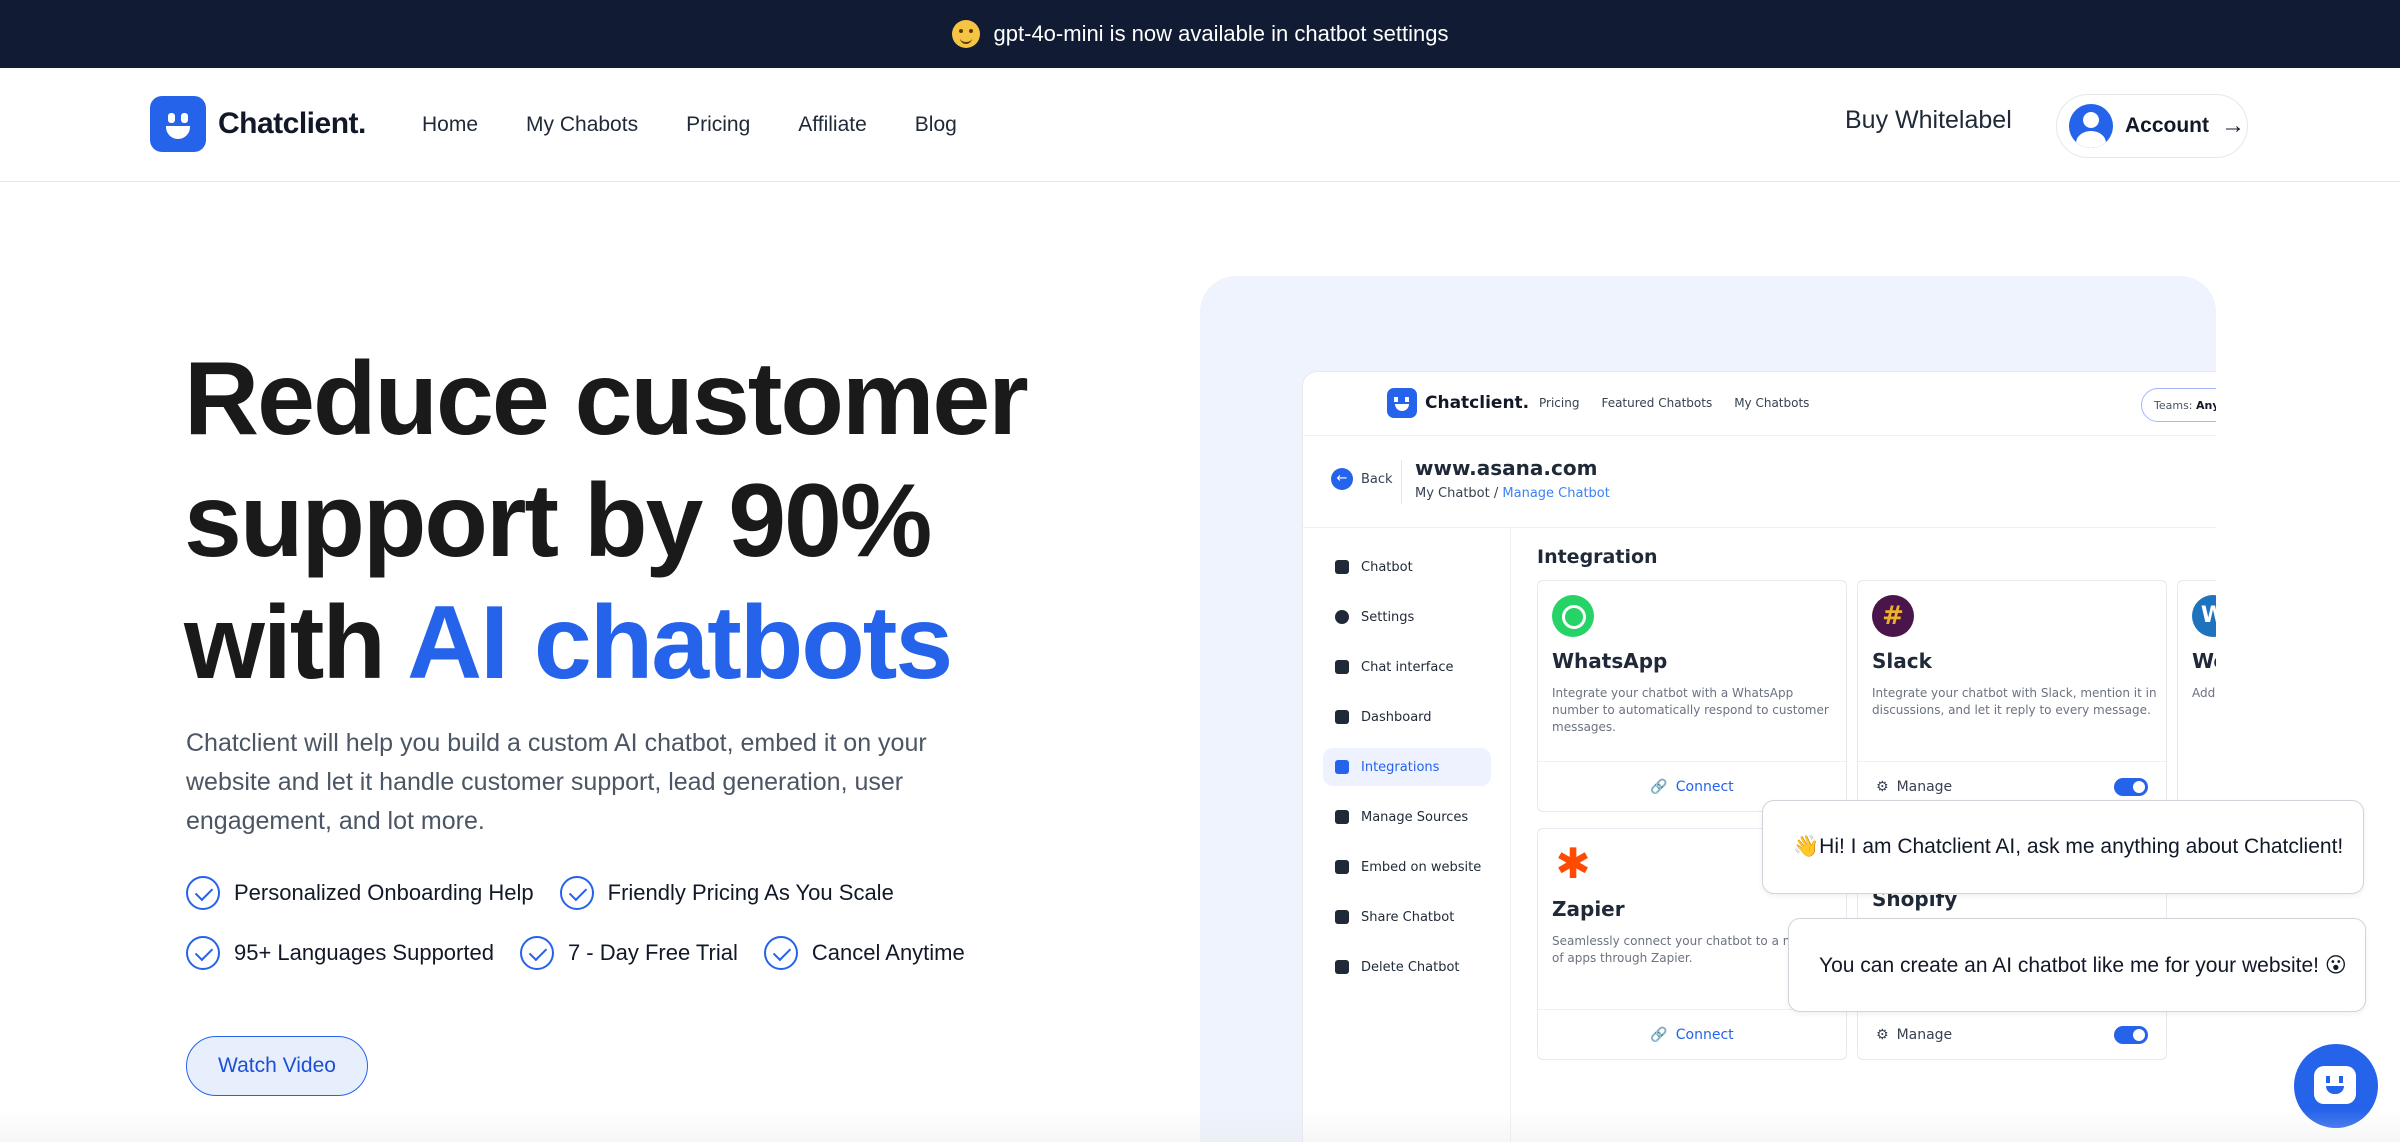 The height and width of the screenshot is (1142, 2400). What do you see at coordinates (1342, 767) in the screenshot?
I see `integrations-icon` at bounding box center [1342, 767].